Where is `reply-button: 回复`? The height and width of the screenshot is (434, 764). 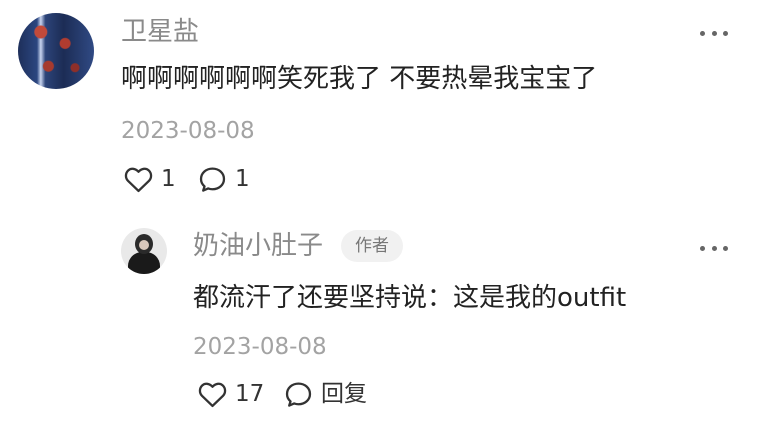 reply-button: 回复 is located at coordinates (325, 394).